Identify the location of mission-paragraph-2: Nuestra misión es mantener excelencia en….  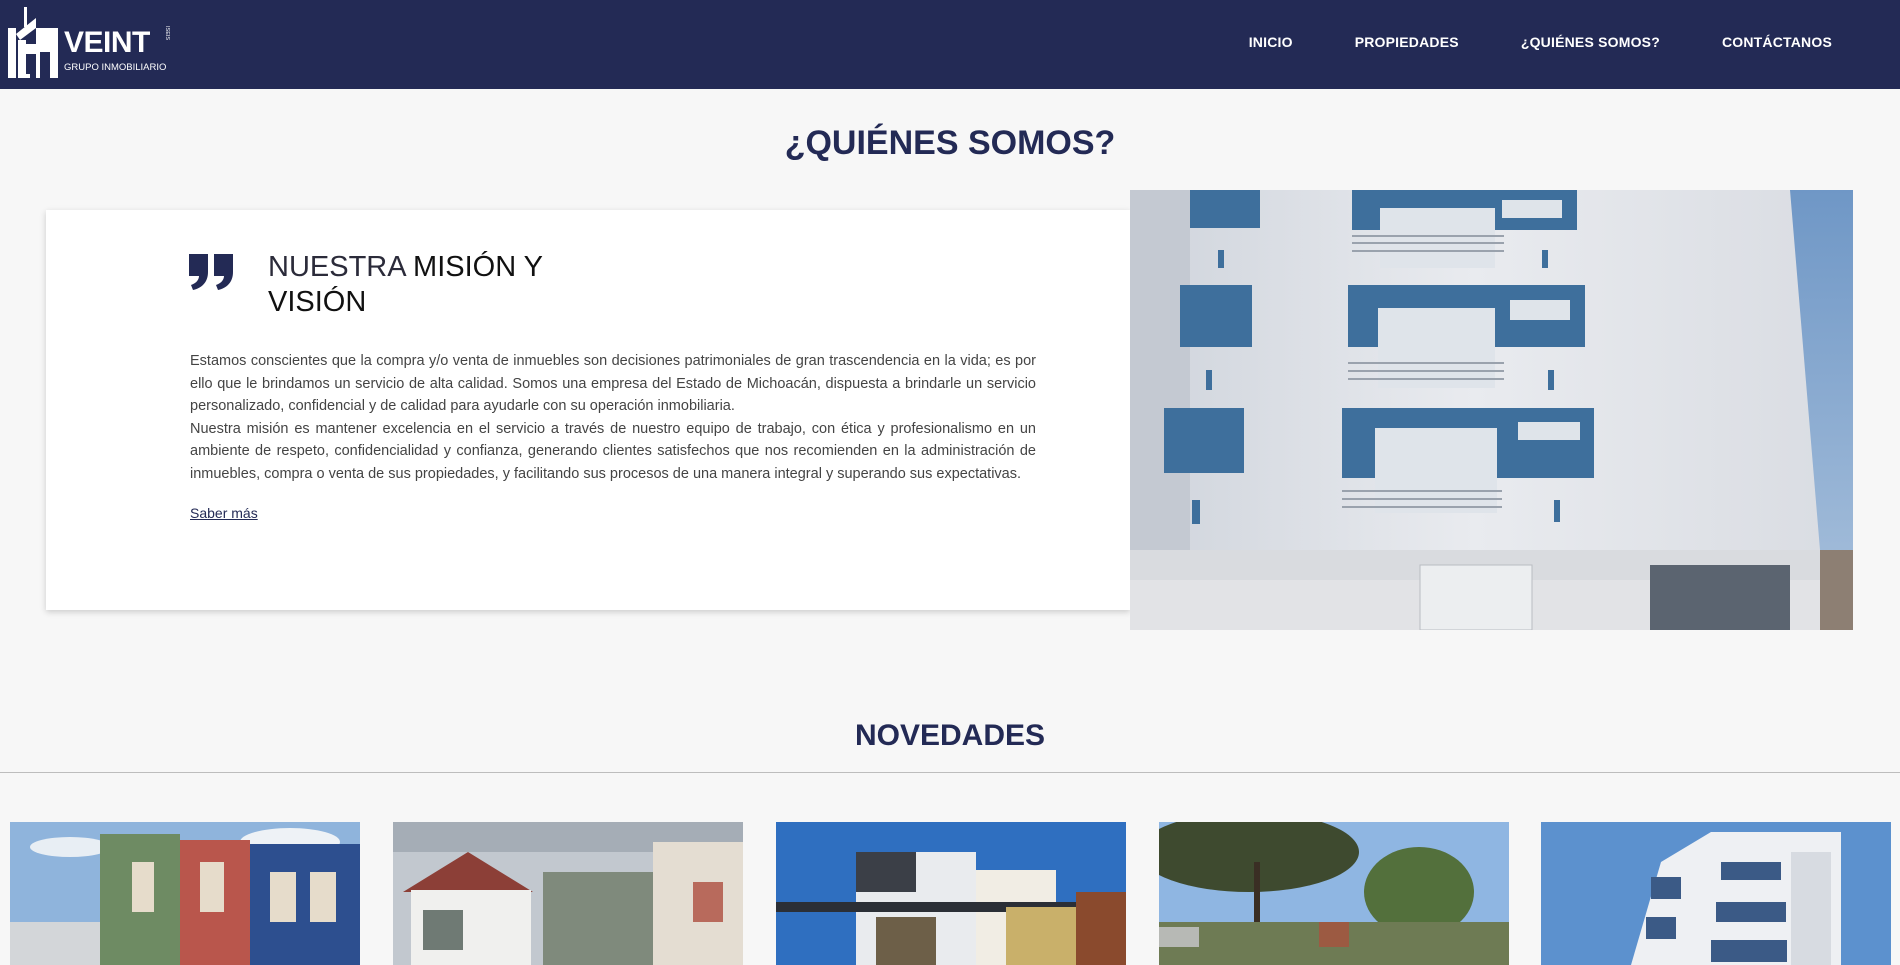
(613, 451).